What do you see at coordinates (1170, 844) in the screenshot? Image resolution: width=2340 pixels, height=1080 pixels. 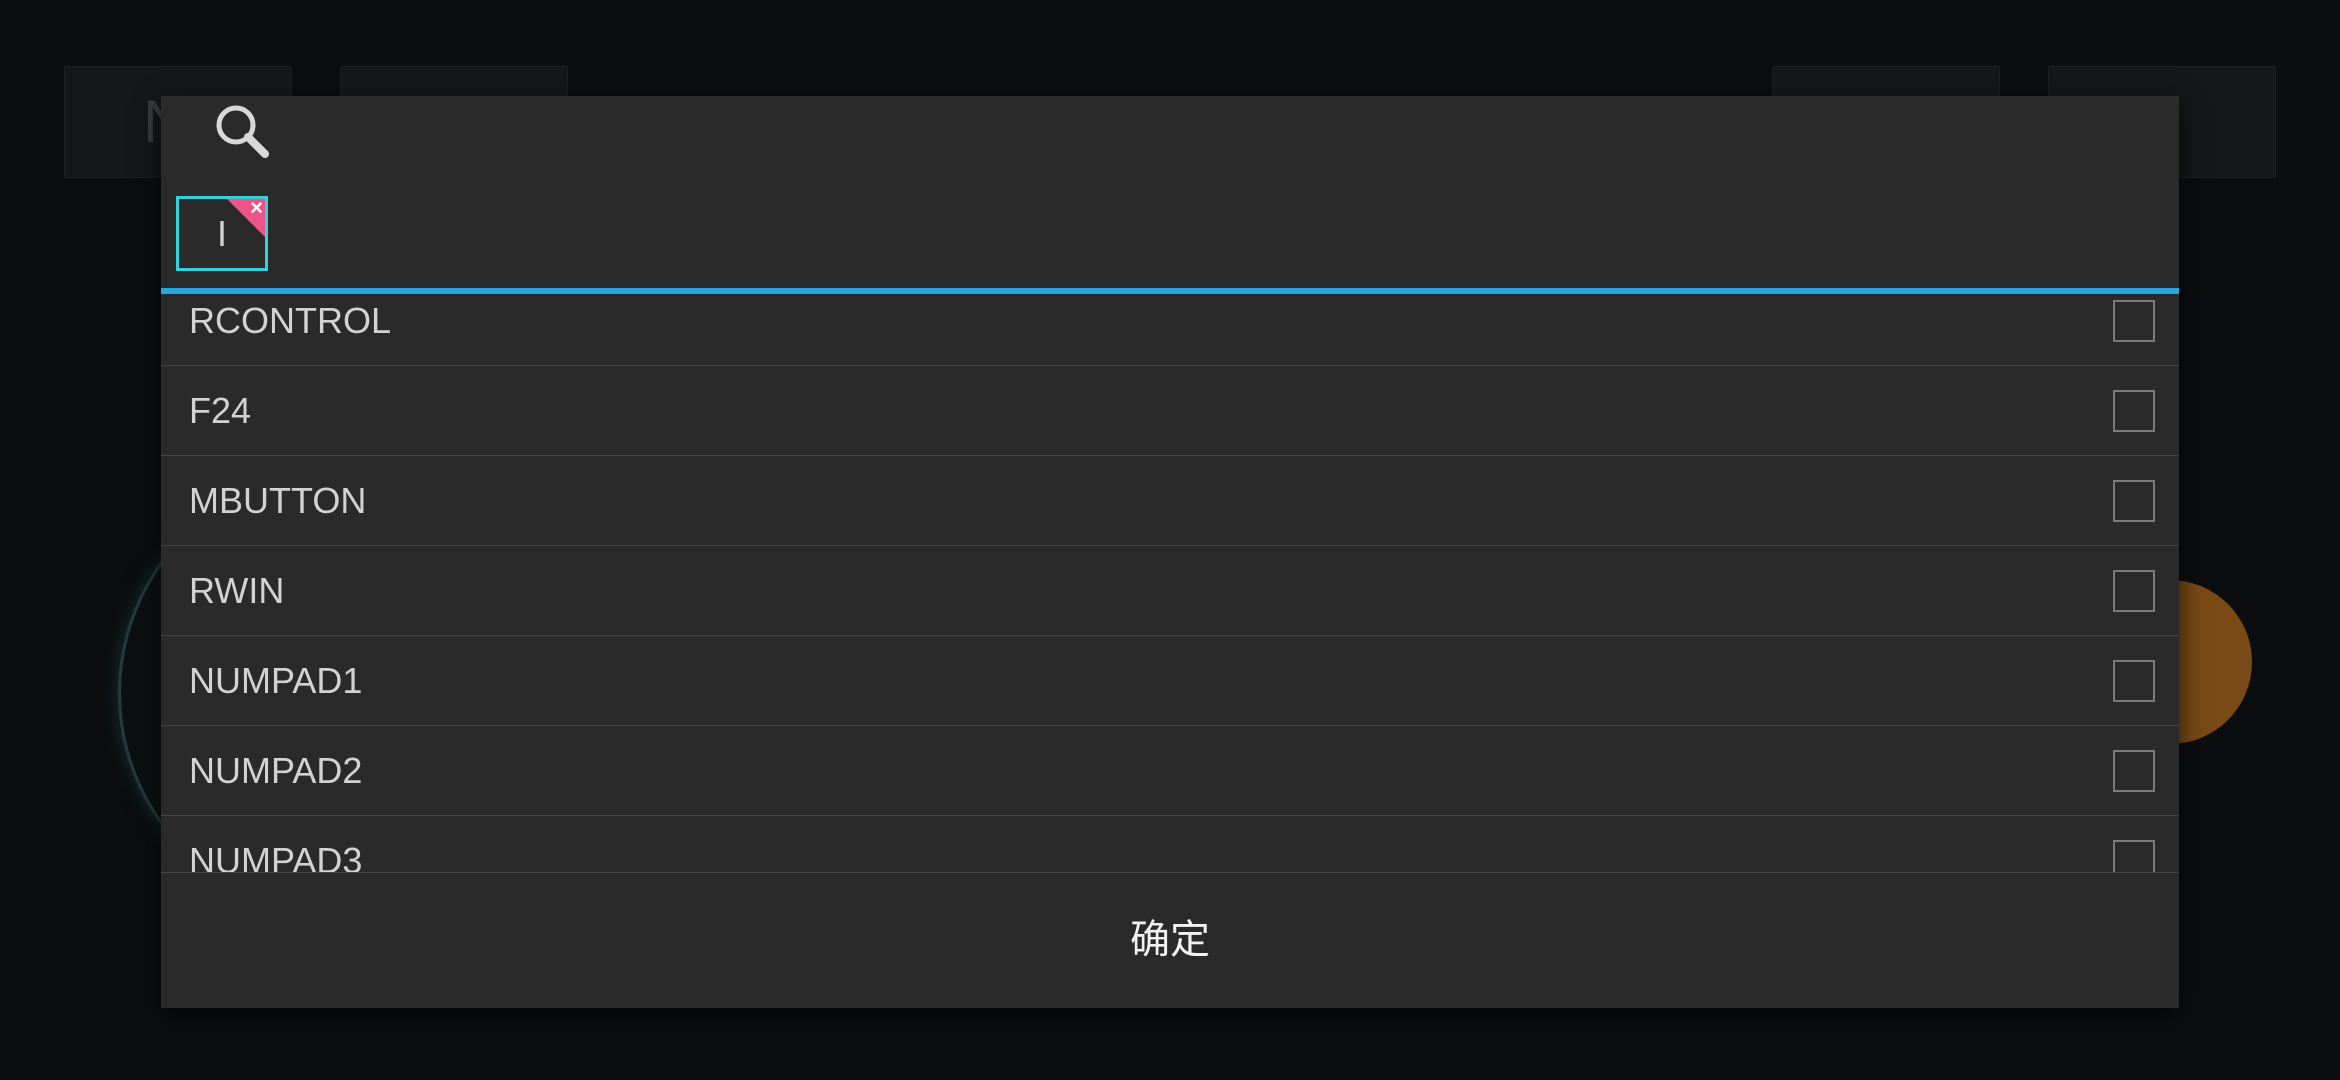 I see `list-item: NUMPAD3` at bounding box center [1170, 844].